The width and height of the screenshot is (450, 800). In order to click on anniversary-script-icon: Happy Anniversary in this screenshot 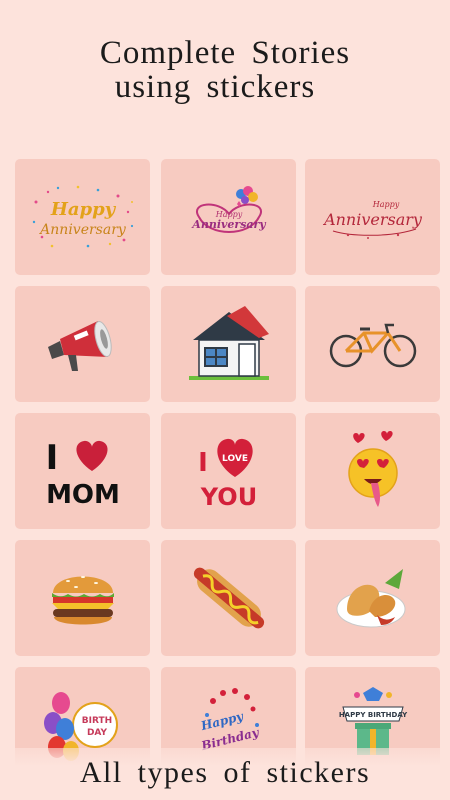, I will do `click(372, 219)`.